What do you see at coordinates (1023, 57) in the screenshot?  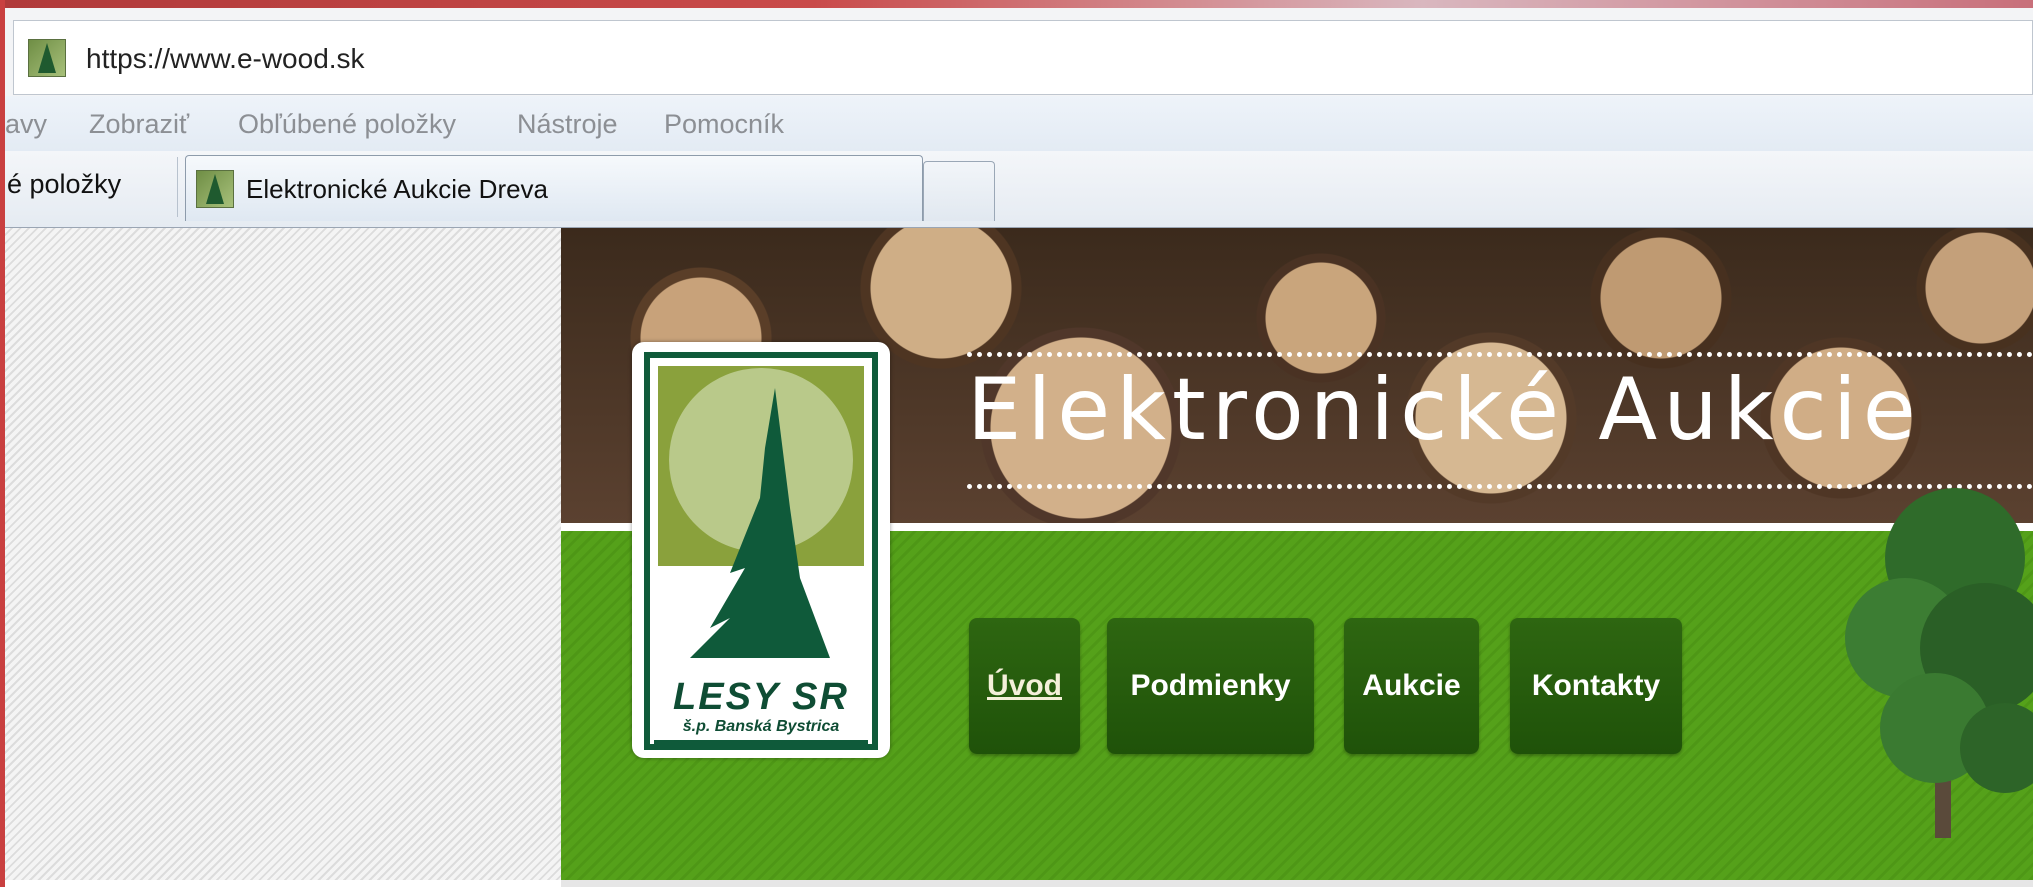 I see `address-field: https://www.e-wood.sk` at bounding box center [1023, 57].